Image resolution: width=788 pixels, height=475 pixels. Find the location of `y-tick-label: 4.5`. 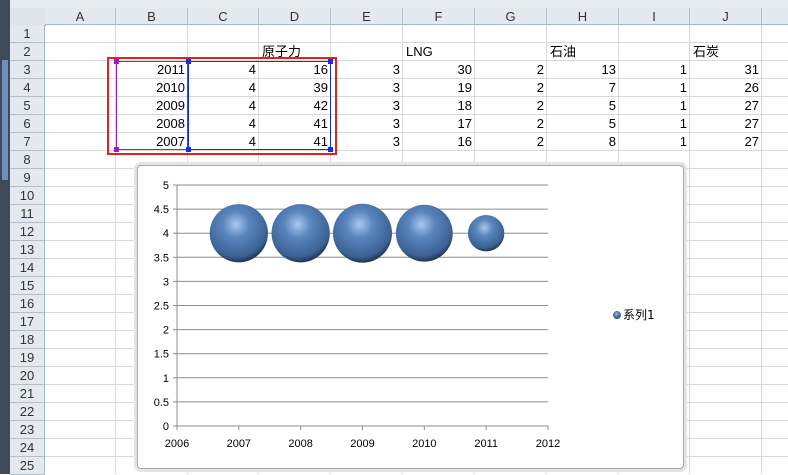

y-tick-label: 4.5 is located at coordinates (161, 210).